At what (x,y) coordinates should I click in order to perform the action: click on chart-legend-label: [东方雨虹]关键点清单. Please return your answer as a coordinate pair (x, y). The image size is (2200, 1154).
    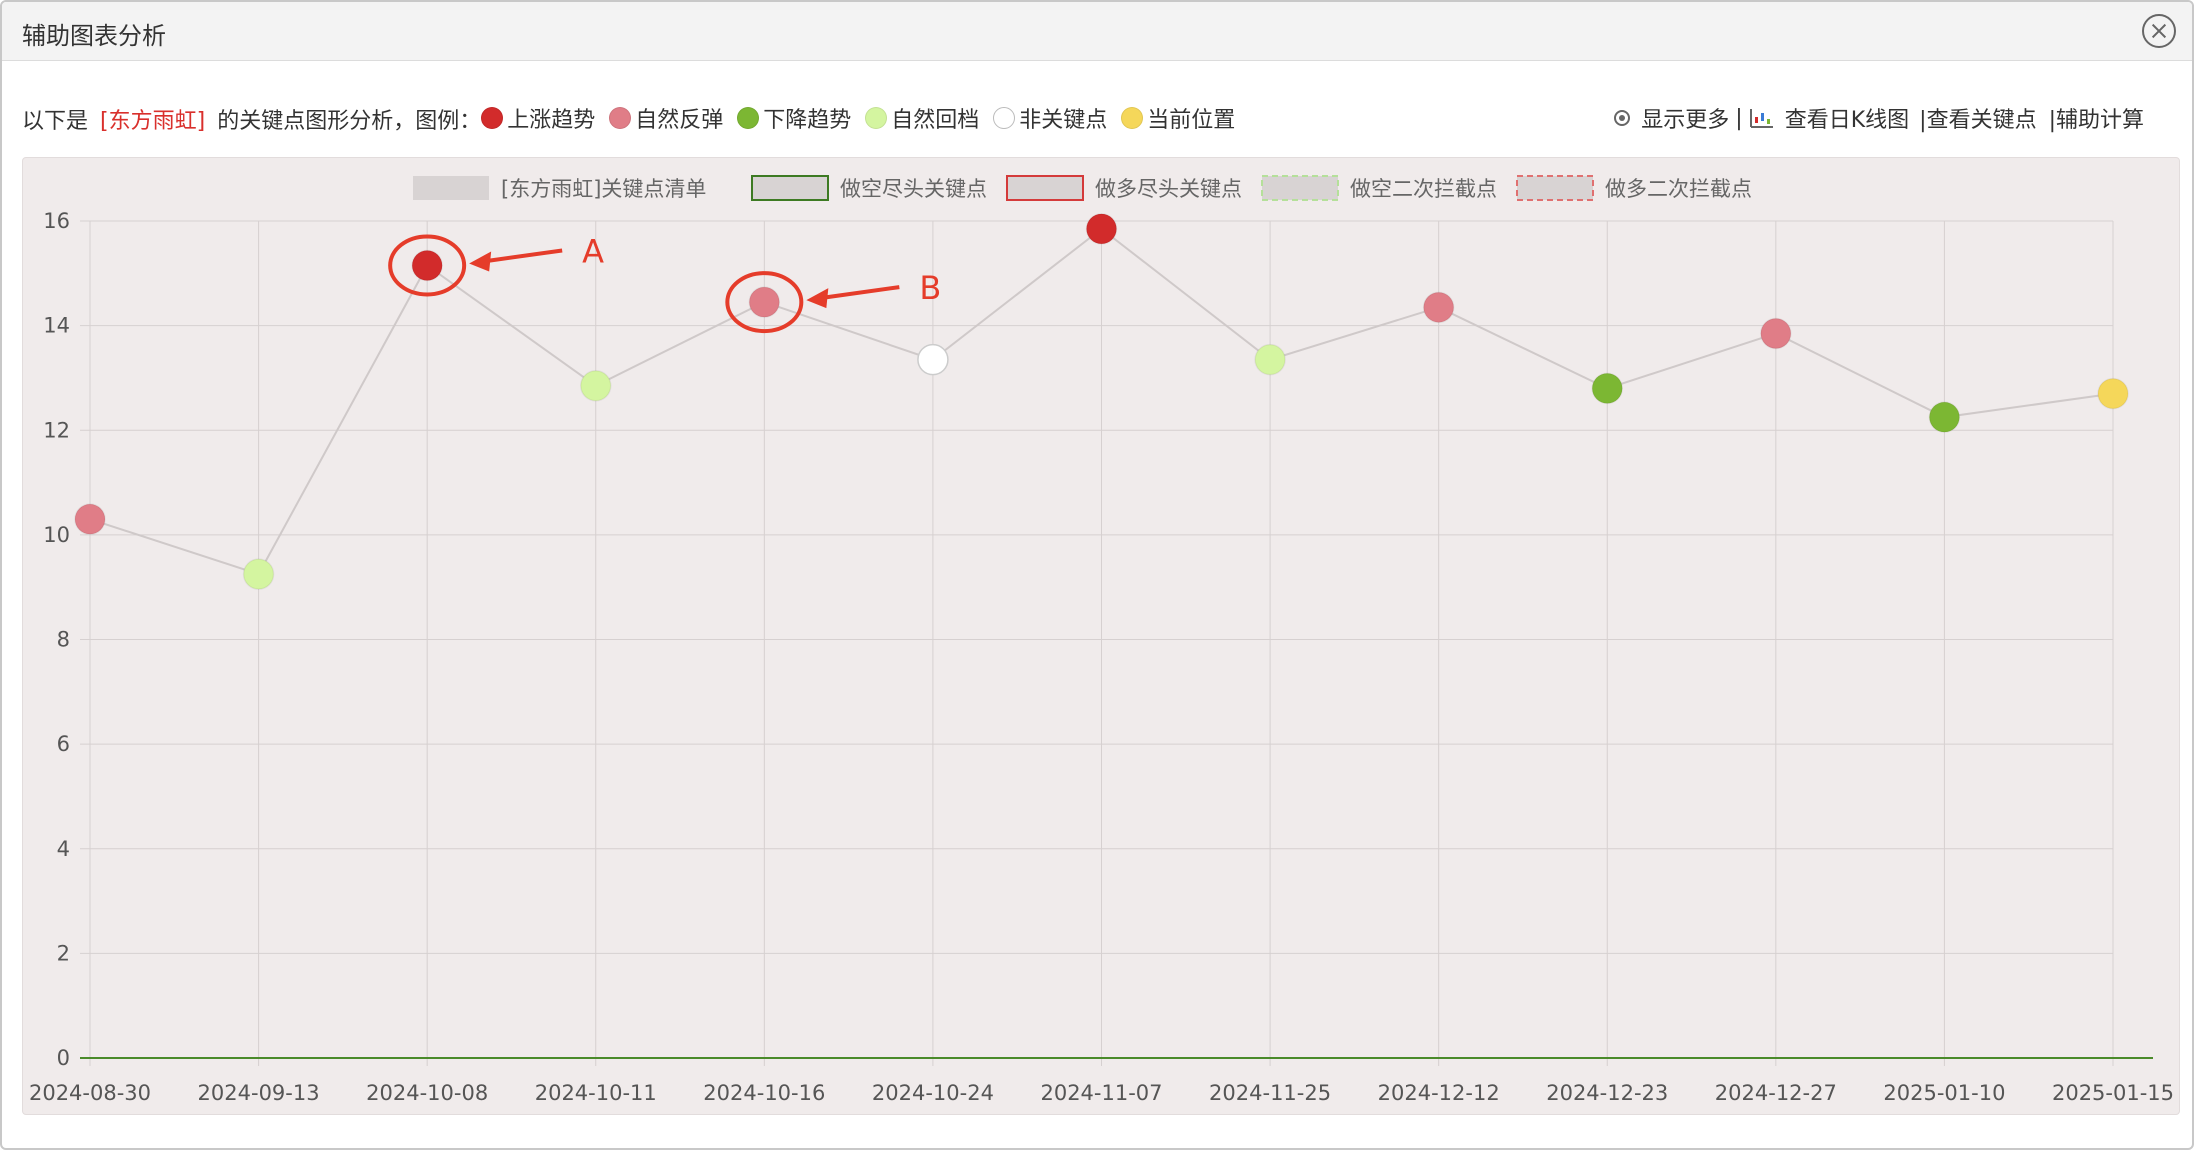
    Looking at the image, I should click on (603, 189).